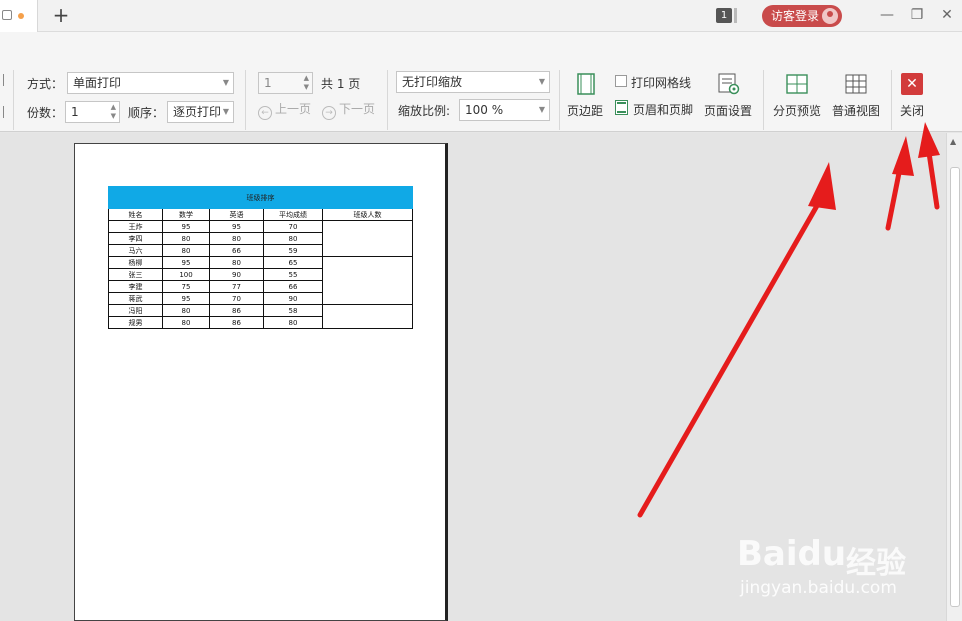  Describe the element at coordinates (293, 274) in the screenshot. I see `cell: 55` at that location.